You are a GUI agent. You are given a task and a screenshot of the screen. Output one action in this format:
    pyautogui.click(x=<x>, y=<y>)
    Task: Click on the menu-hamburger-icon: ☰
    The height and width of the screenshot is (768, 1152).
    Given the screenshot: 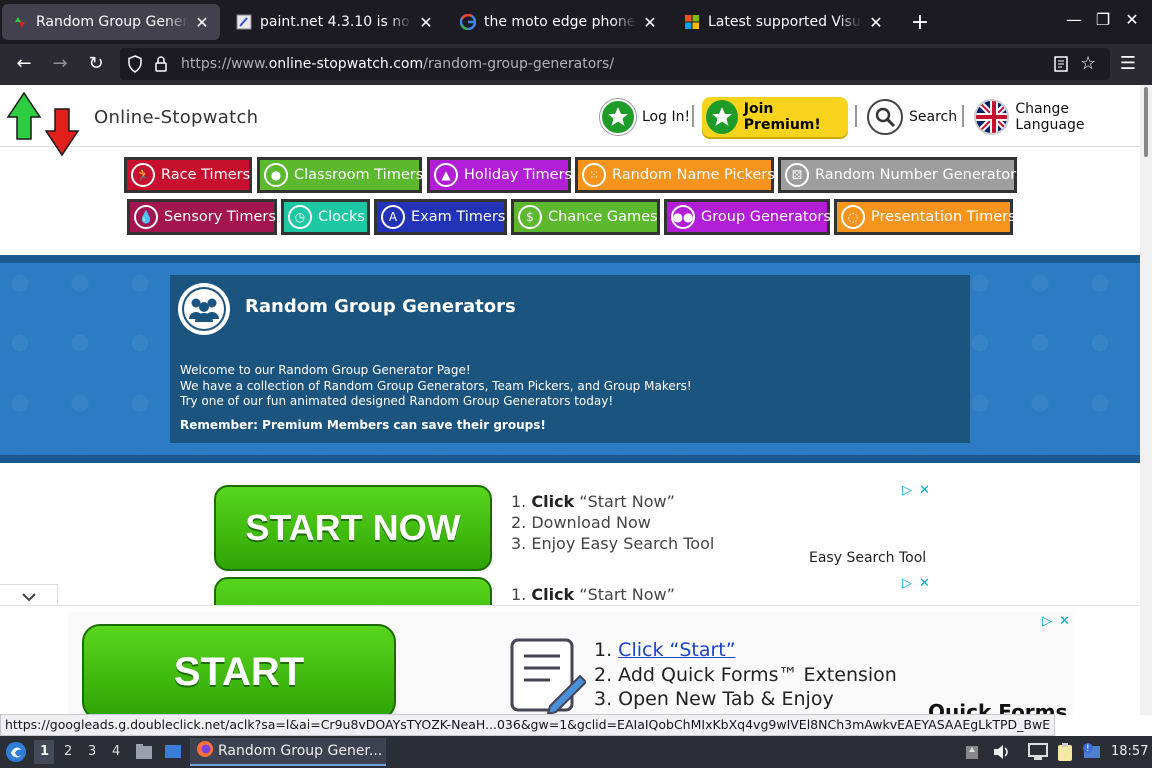 What is the action you would take?
    pyautogui.click(x=1128, y=63)
    